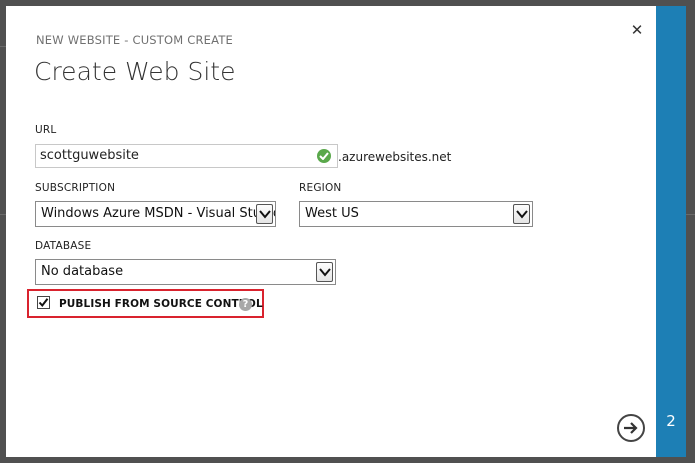 The width and height of the screenshot is (695, 463). What do you see at coordinates (671, 231) in the screenshot?
I see `wizard-step-panel: 2` at bounding box center [671, 231].